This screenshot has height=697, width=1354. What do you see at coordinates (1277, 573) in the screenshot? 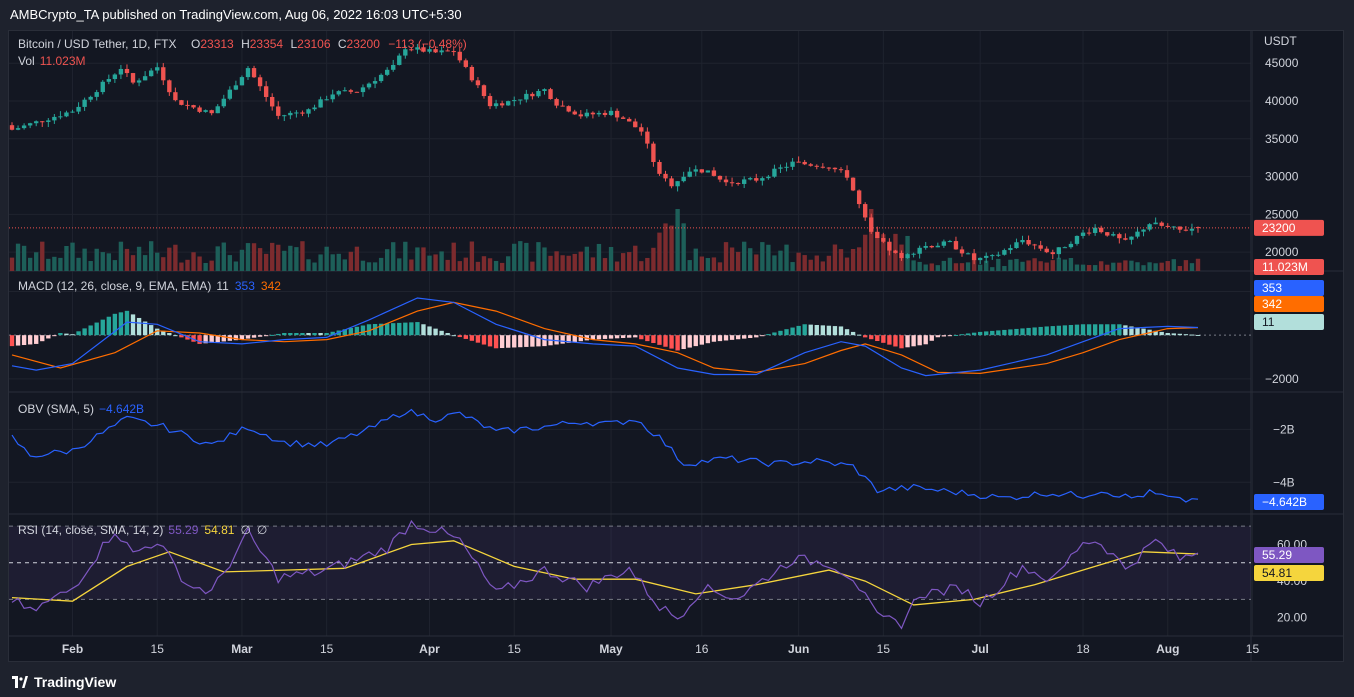
I see `rsi-ma-tag-text: 54.81` at bounding box center [1277, 573].